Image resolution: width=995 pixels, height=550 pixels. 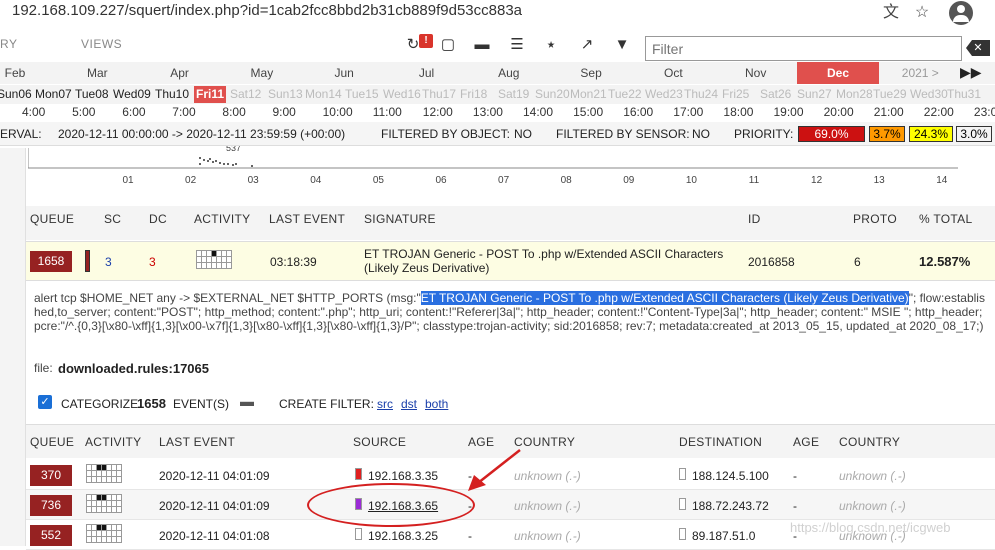 What do you see at coordinates (488, 112) in the screenshot?
I see `hour-1300: 13:00` at bounding box center [488, 112].